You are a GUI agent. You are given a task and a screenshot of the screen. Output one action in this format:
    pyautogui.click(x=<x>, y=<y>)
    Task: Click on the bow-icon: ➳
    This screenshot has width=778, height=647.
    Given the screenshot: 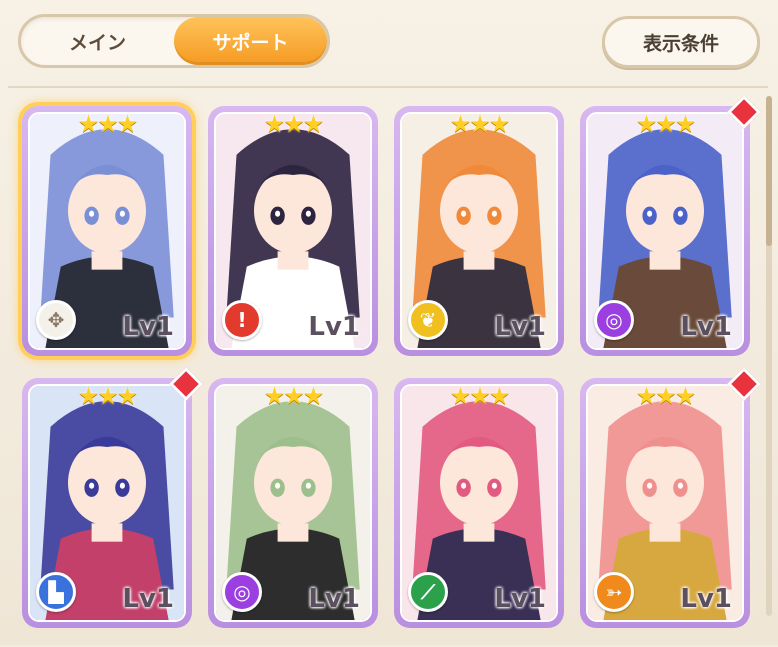 What is the action you would take?
    pyautogui.click(x=614, y=592)
    